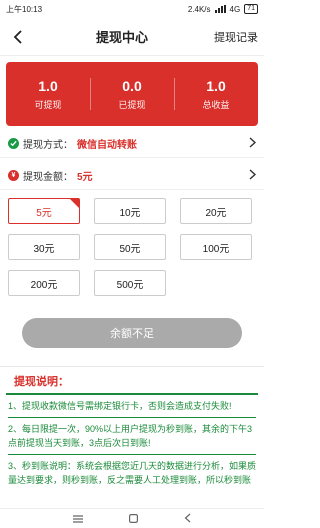 Image resolution: width=320 pixels, height=528 pixels. I want to click on amount-option-200: 200元, so click(44, 283).